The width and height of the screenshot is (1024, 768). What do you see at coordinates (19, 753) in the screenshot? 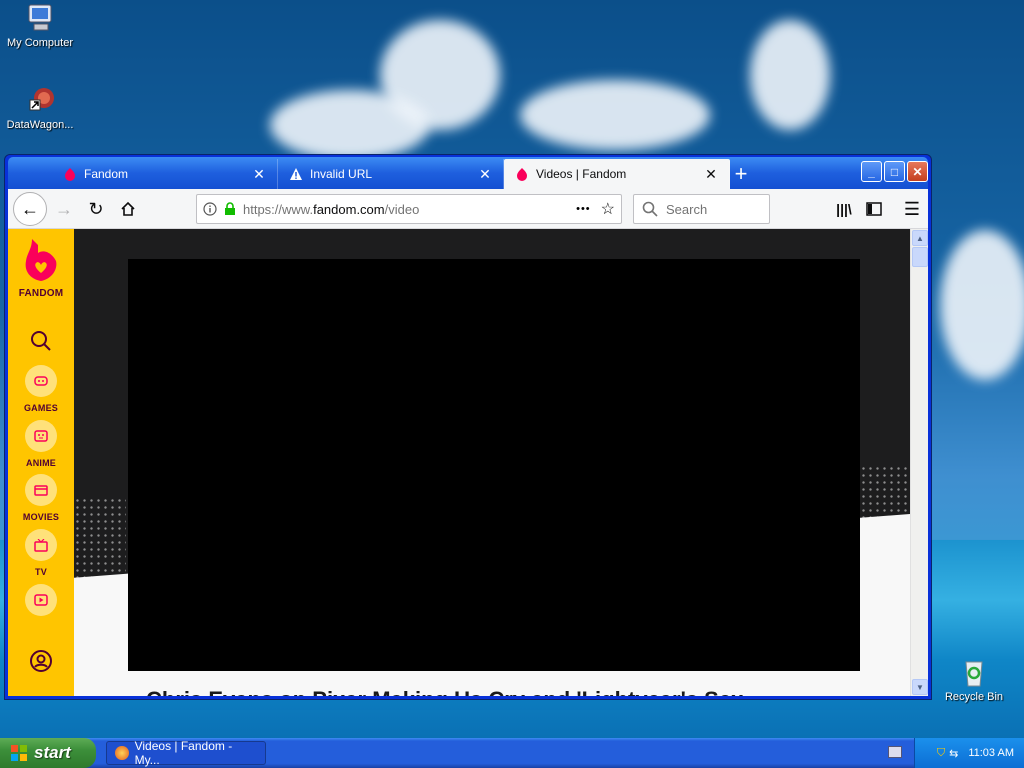
I see `windows-logo-icon` at bounding box center [19, 753].